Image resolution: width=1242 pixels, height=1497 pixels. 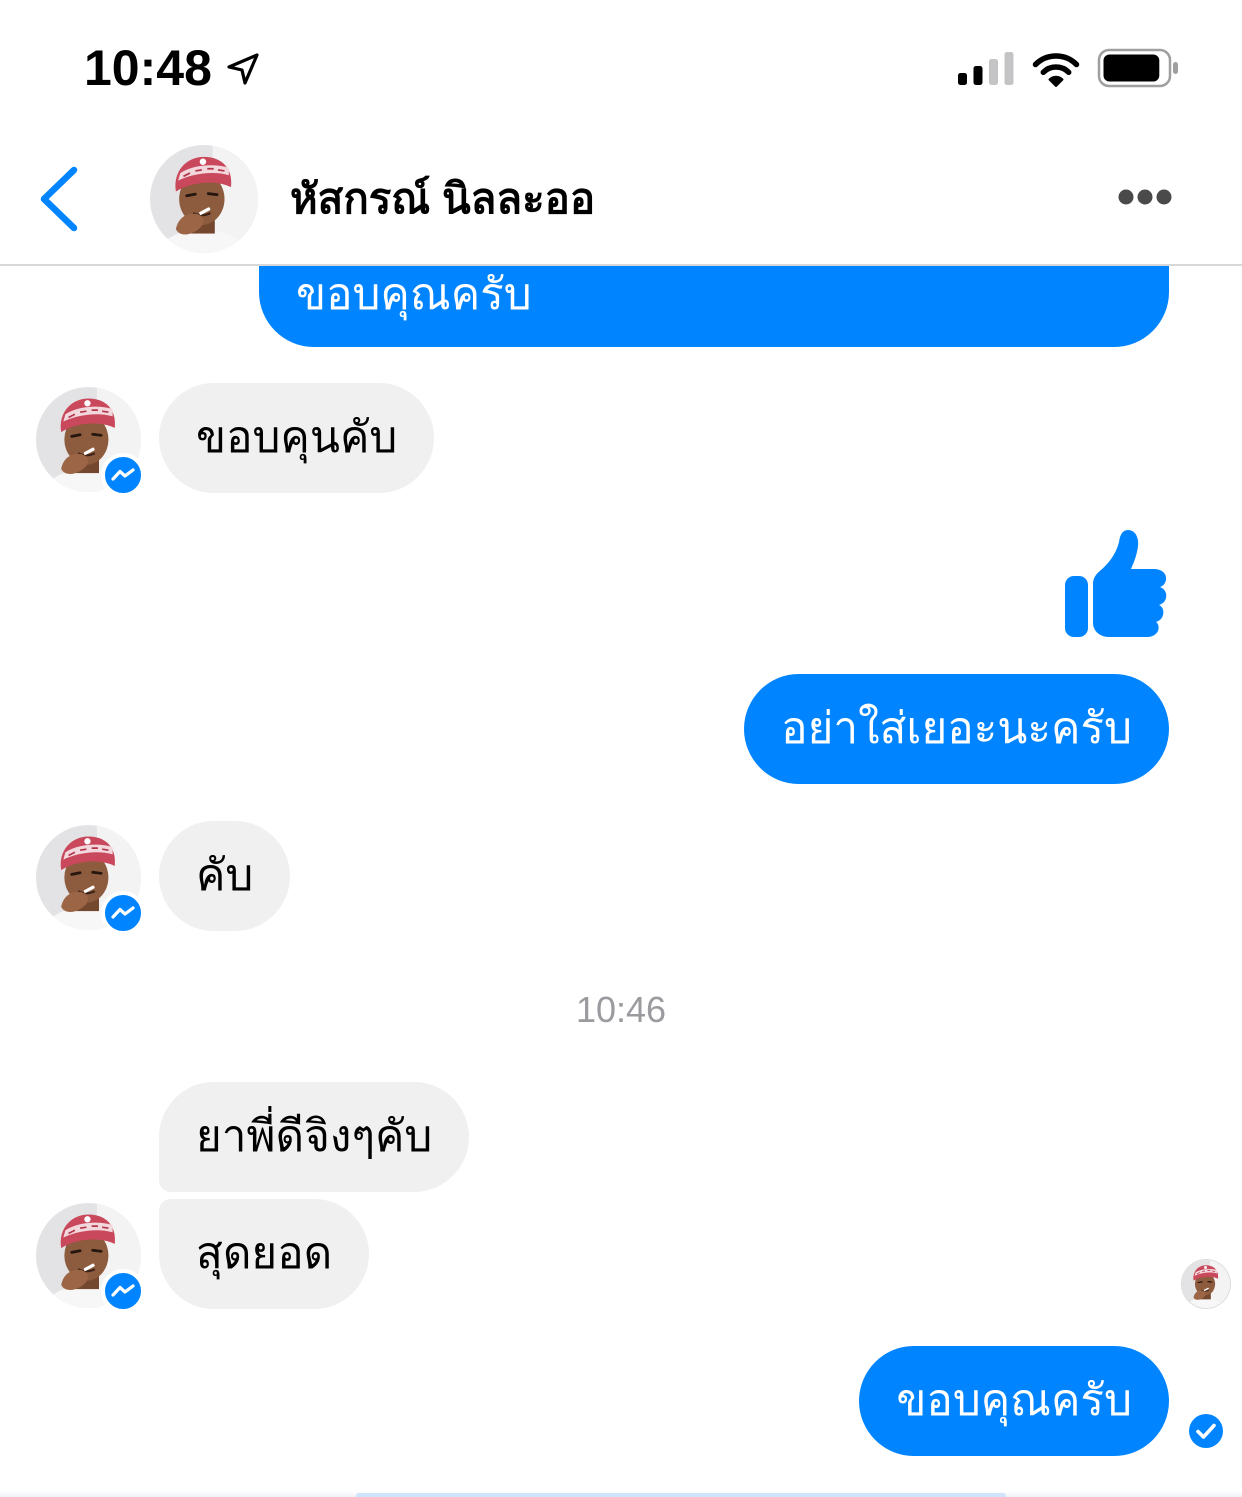 I want to click on more-horizontal-icon, so click(x=1145, y=197).